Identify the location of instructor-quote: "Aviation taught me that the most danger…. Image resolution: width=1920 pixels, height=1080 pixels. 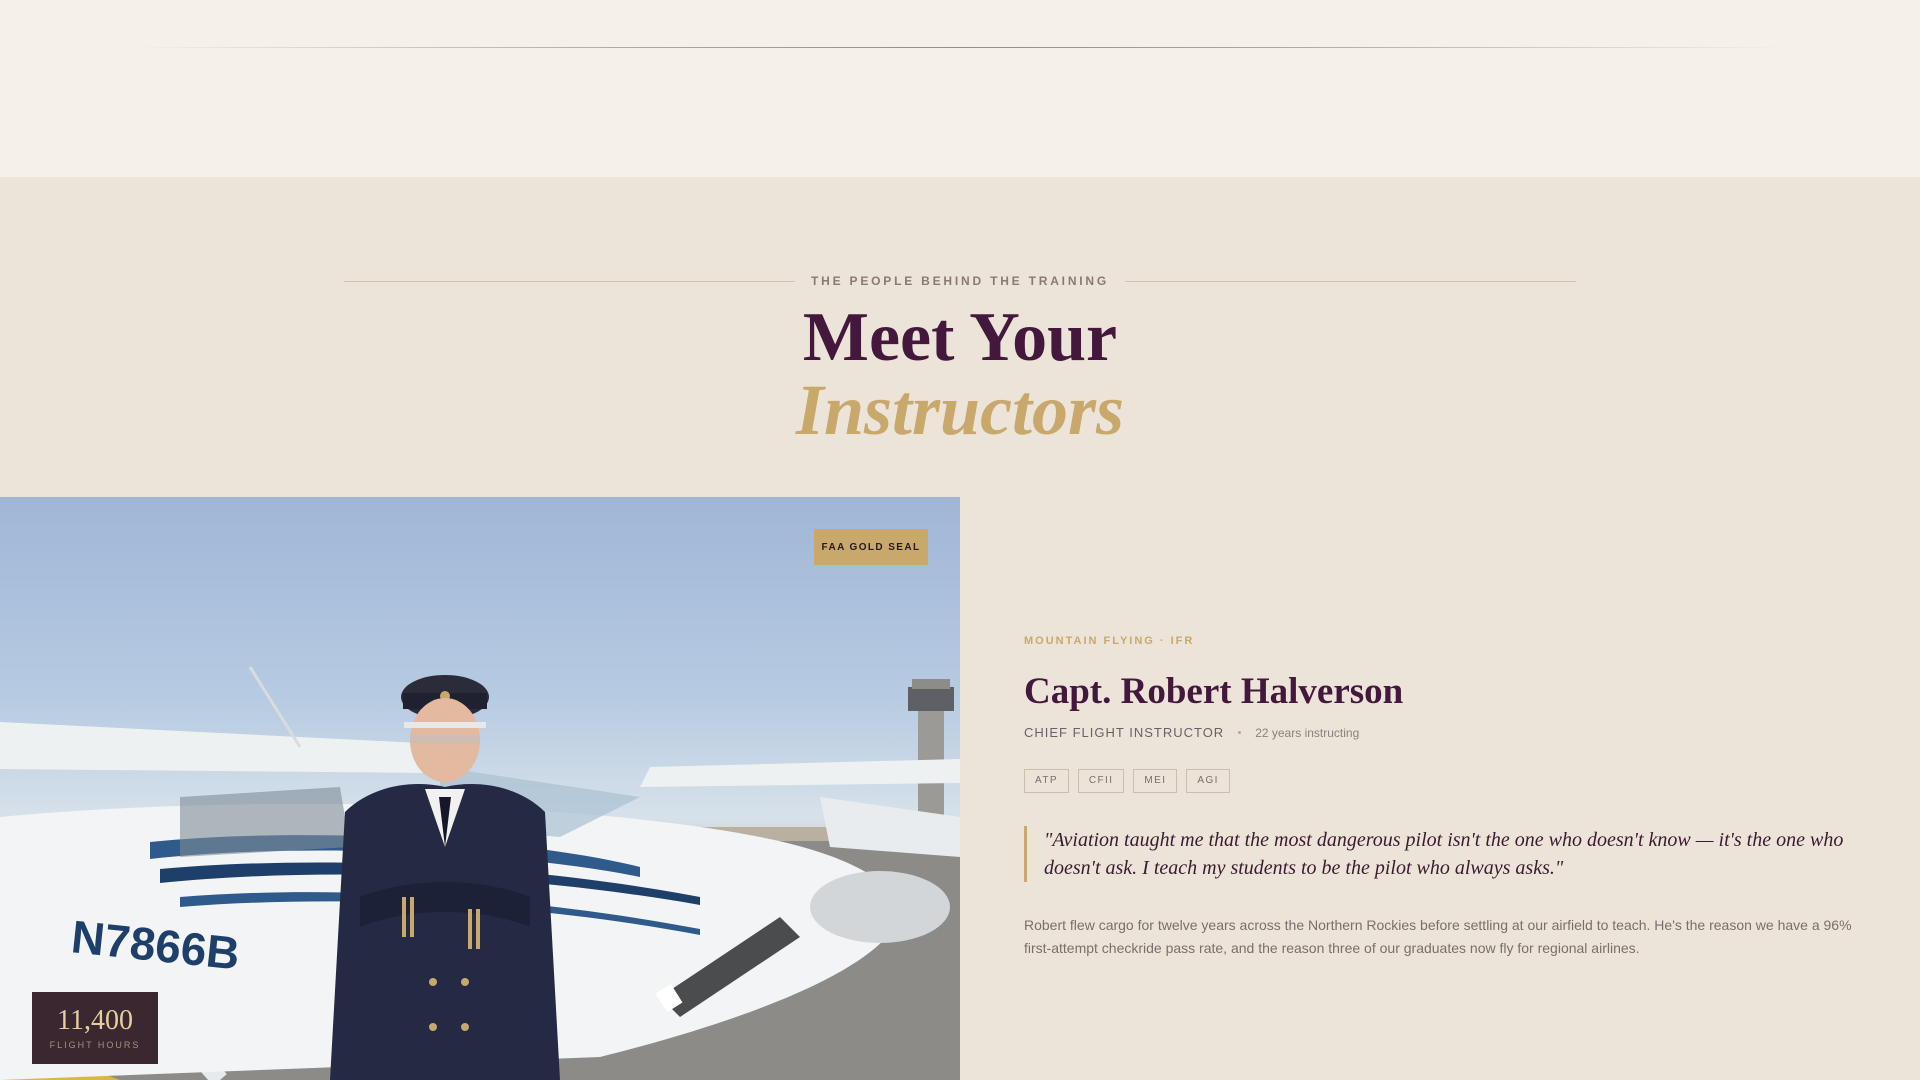
(1440, 854).